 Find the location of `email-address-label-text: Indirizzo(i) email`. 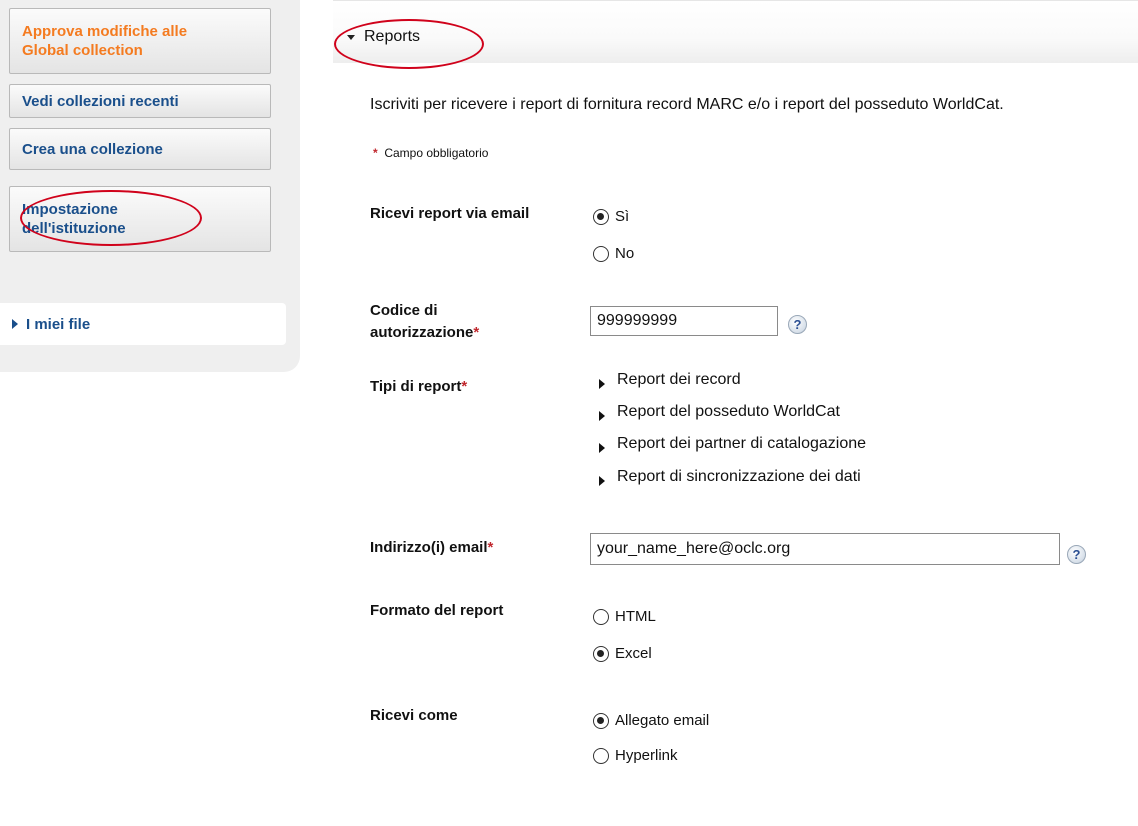

email-address-label-text: Indirizzo(i) email is located at coordinates (429, 547).